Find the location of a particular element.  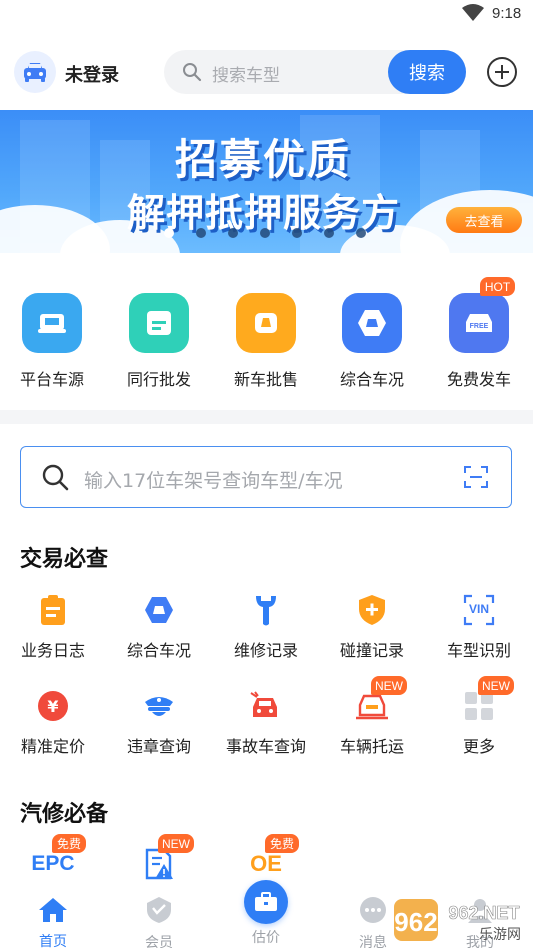

quick-entry-label: 综合车况 is located at coordinates (371, 379).